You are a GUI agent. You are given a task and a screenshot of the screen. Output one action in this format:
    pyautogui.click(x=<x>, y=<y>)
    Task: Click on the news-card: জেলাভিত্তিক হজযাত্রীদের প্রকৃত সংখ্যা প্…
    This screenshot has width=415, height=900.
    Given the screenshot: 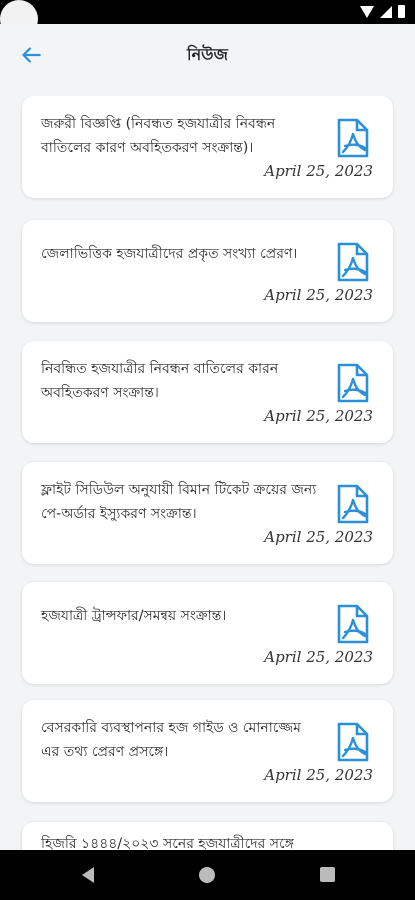 What is the action you would take?
    pyautogui.click(x=207, y=271)
    